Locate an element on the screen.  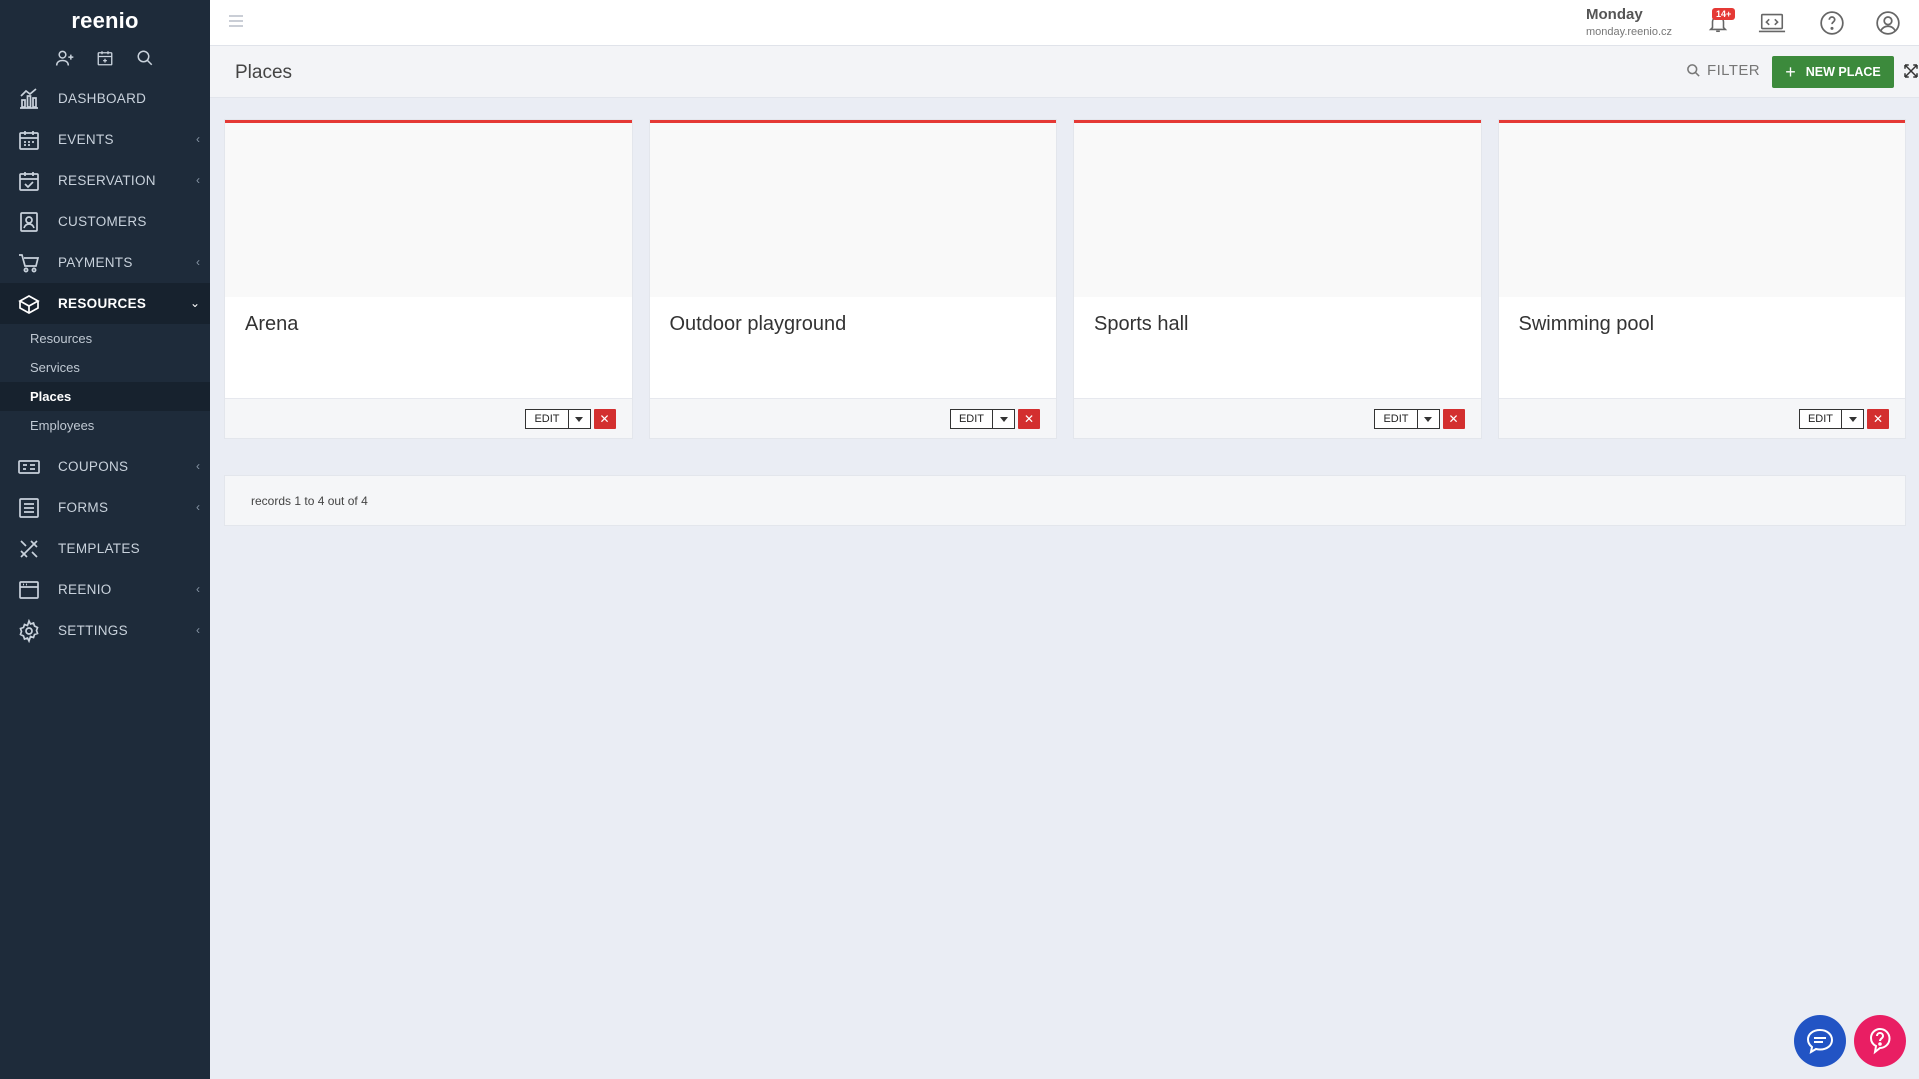
nav-item-payments: PAYMENTS ‹ is located at coordinates (105, 262).